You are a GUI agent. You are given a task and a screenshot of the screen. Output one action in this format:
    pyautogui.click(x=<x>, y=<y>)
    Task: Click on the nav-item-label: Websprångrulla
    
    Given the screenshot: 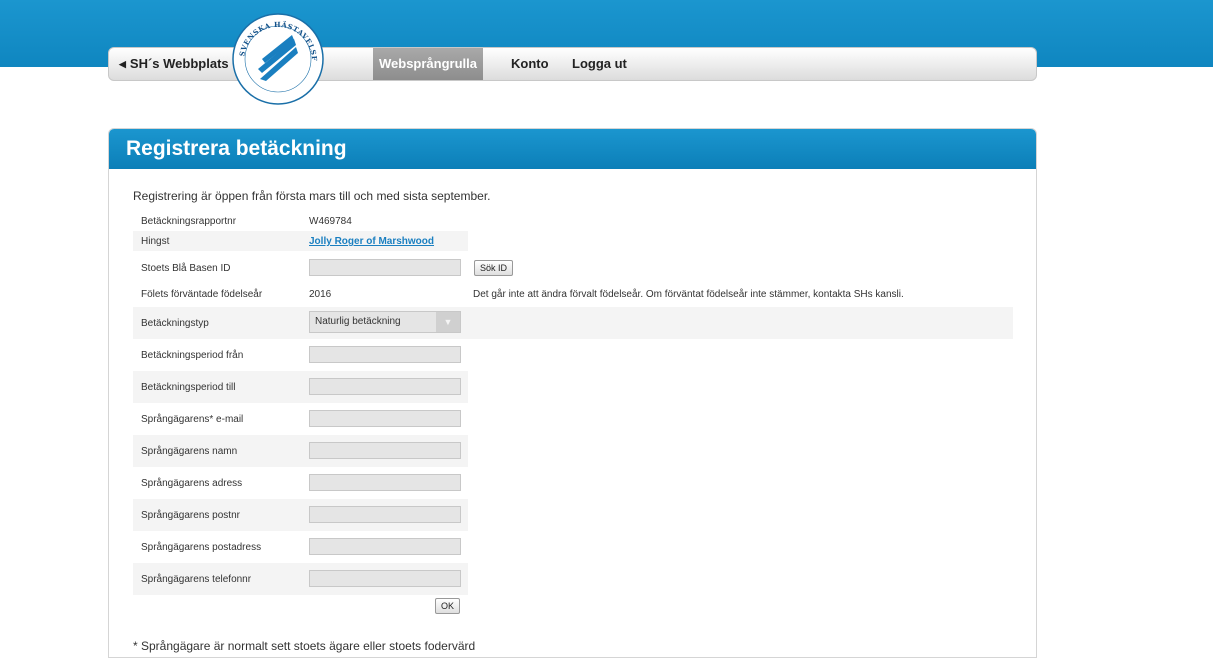 What is the action you would take?
    pyautogui.click(x=428, y=63)
    